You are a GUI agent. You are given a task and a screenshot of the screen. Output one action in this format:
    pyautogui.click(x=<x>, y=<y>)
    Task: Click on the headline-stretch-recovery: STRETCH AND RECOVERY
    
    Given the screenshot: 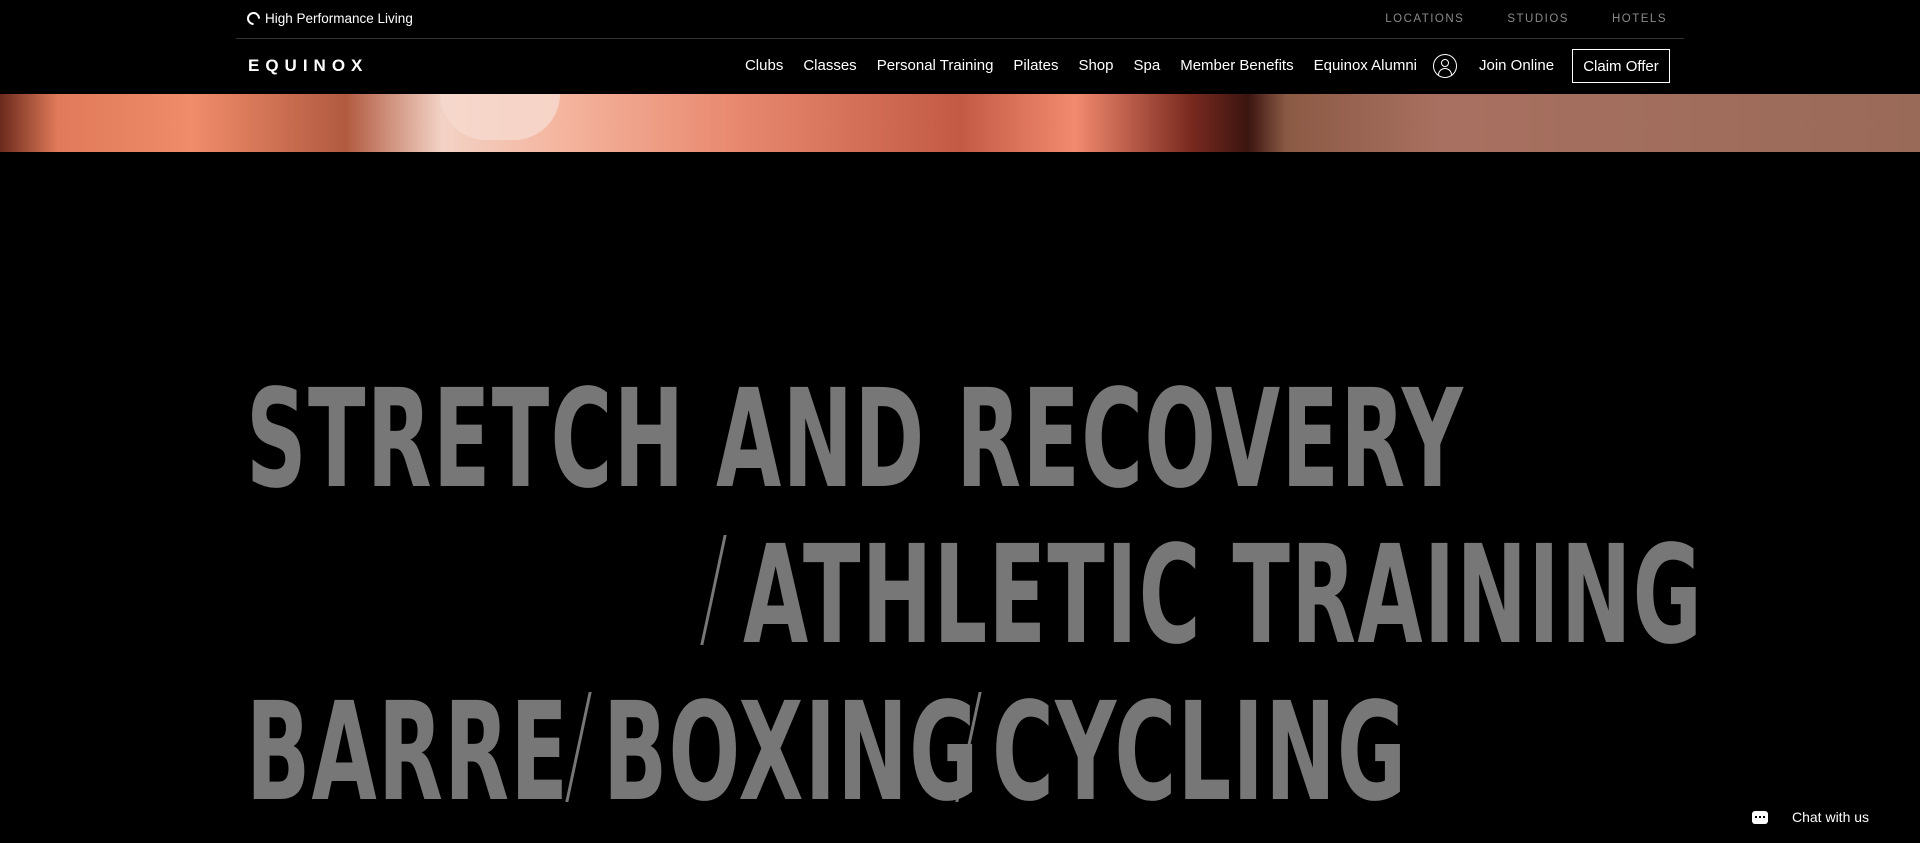 What is the action you would take?
    pyautogui.click(x=855, y=440)
    